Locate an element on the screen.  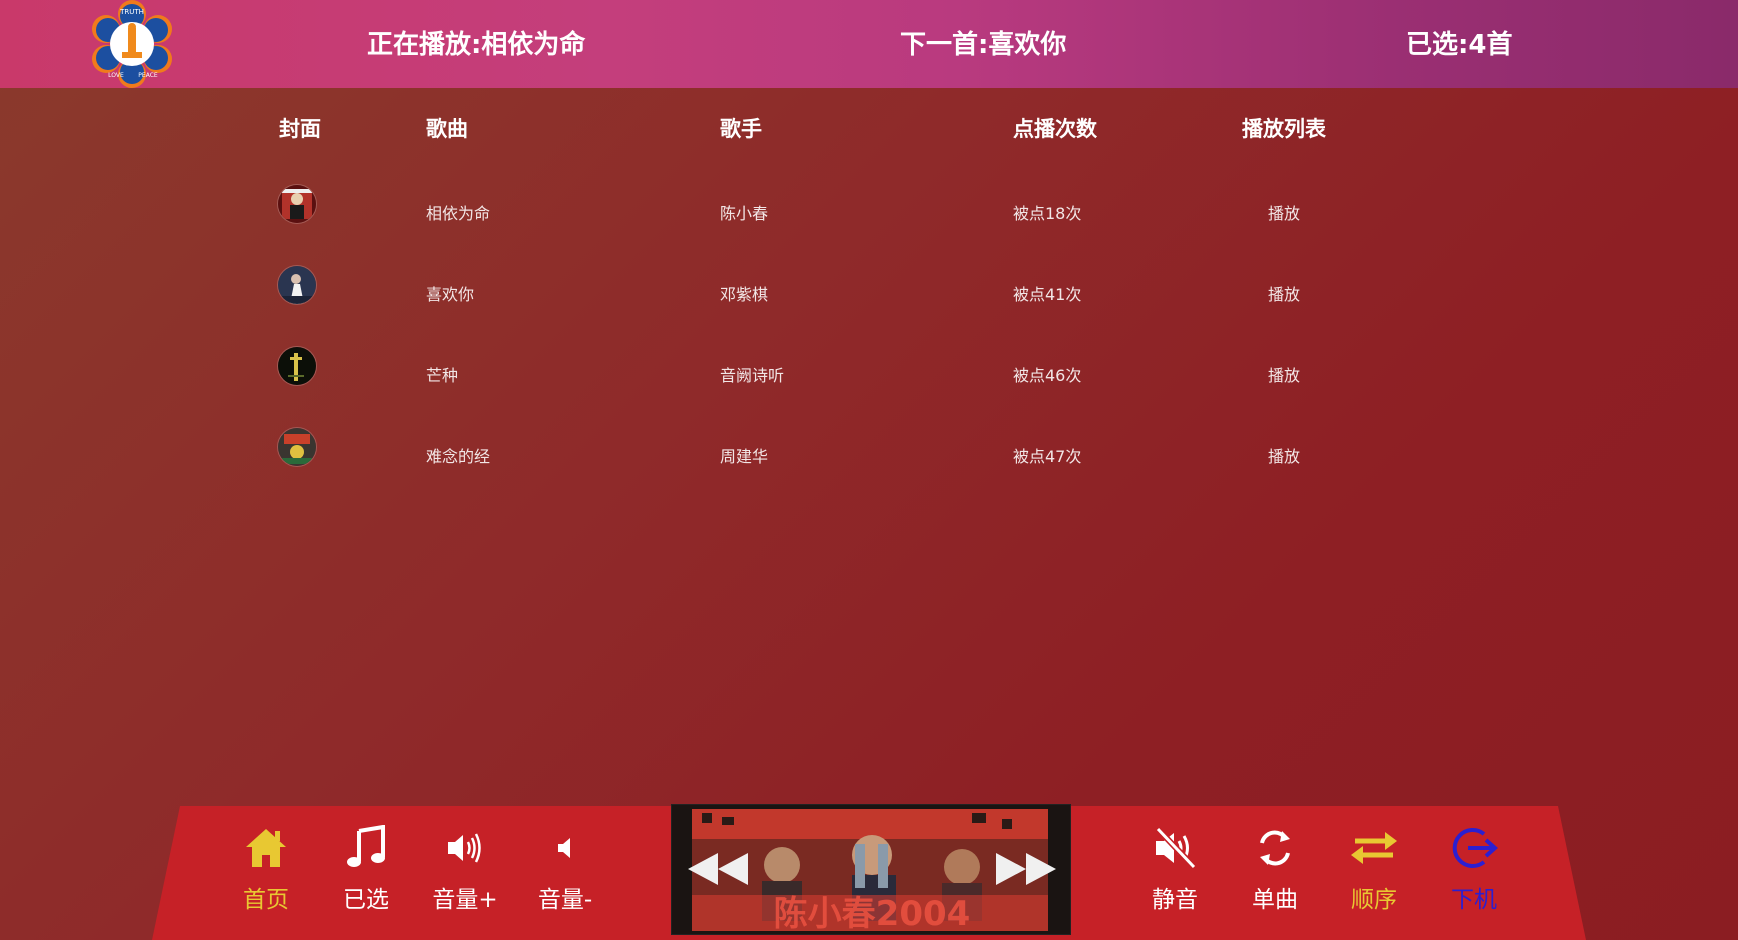
volume-up-button: 音量+ is located at coordinates (465, 867).